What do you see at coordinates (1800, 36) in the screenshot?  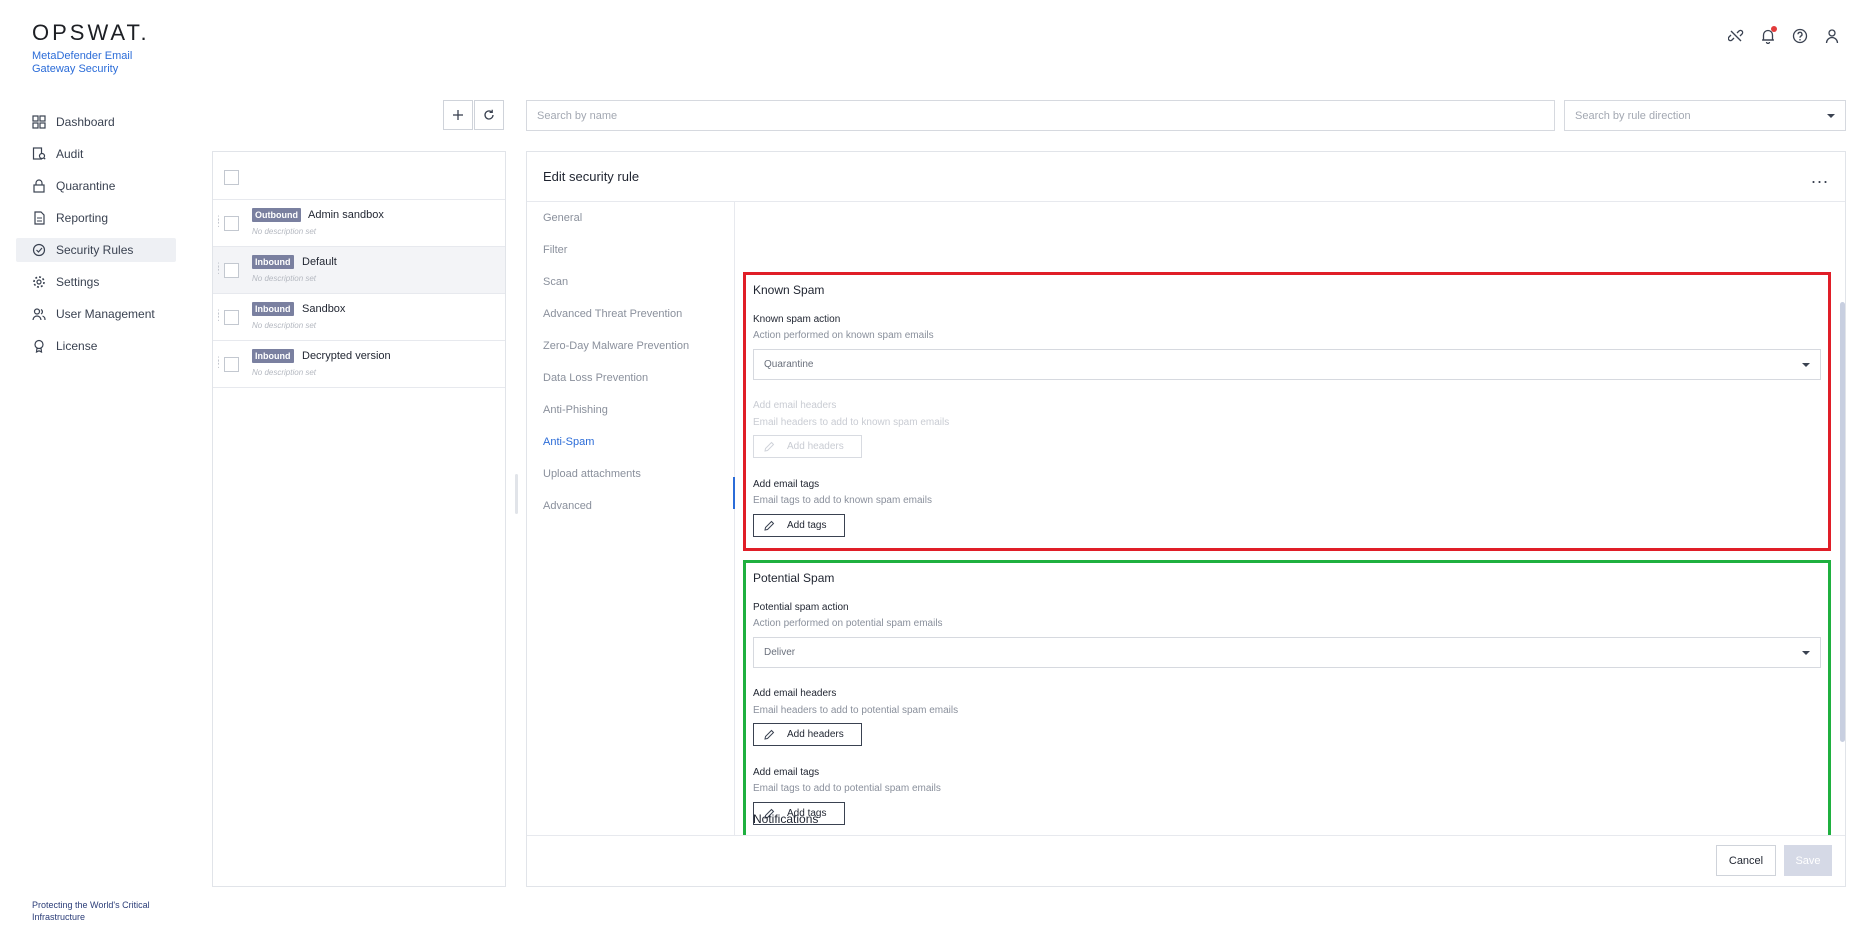 I see `help-icon` at bounding box center [1800, 36].